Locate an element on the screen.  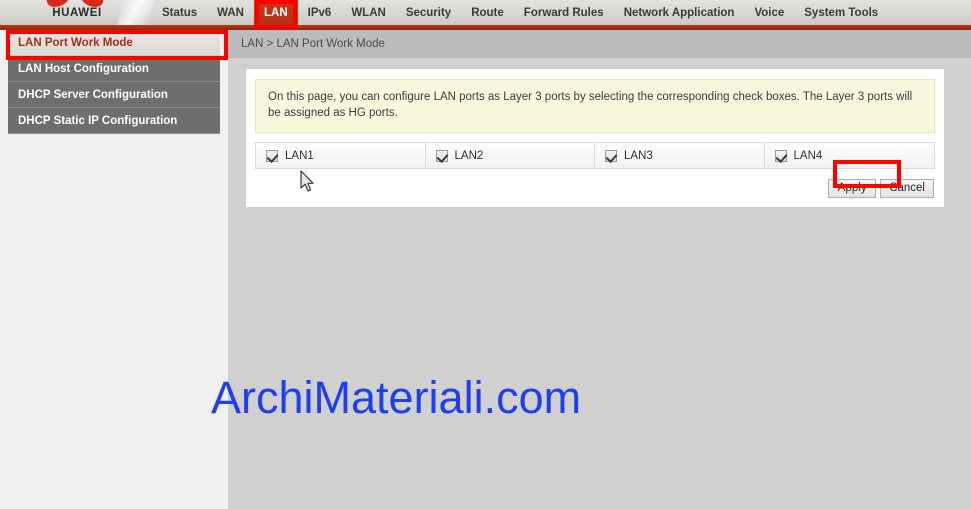
logo-text: HUAWEI is located at coordinates (77, 13).